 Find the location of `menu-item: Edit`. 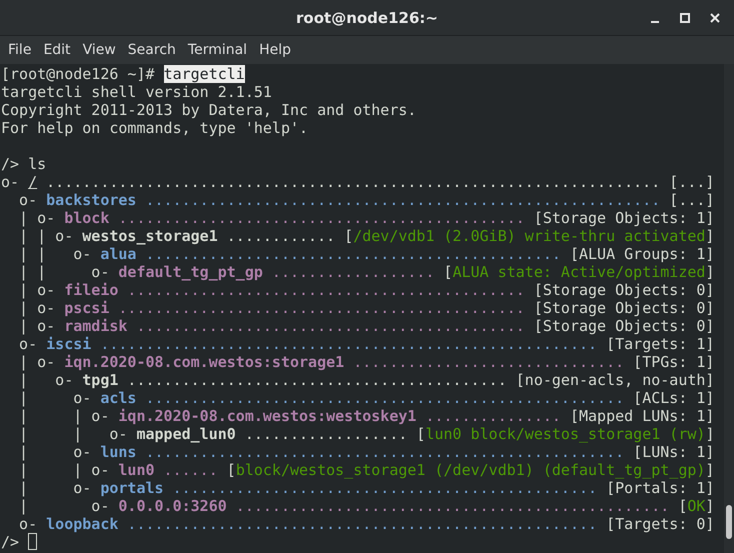

menu-item: Edit is located at coordinates (57, 50).